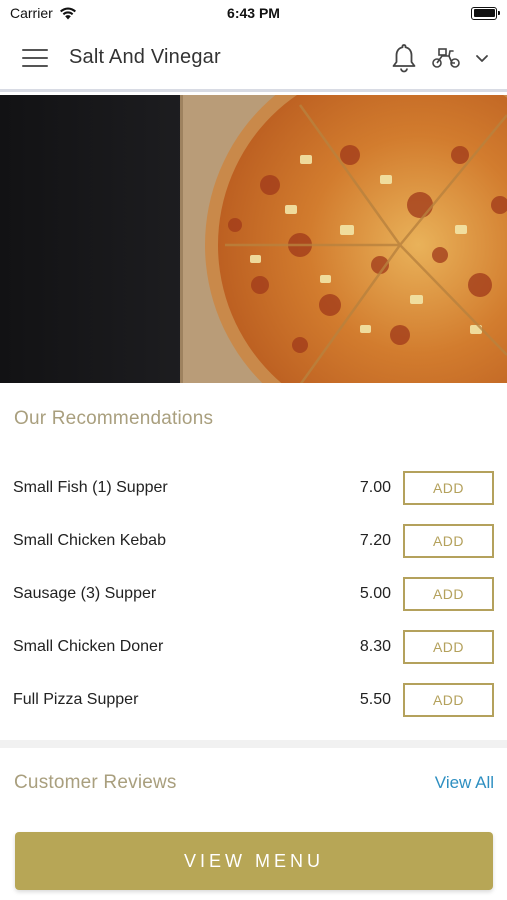  What do you see at coordinates (485, 13) in the screenshot?
I see `battery-icon` at bounding box center [485, 13].